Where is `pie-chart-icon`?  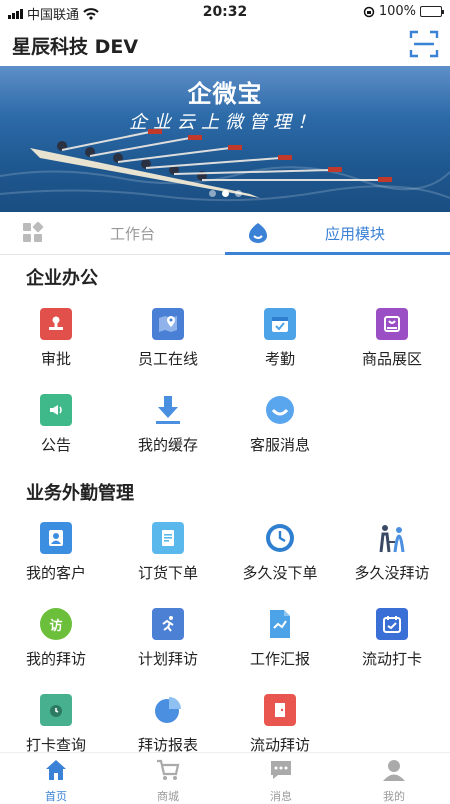
pie-chart-icon is located at coordinates (168, 710).